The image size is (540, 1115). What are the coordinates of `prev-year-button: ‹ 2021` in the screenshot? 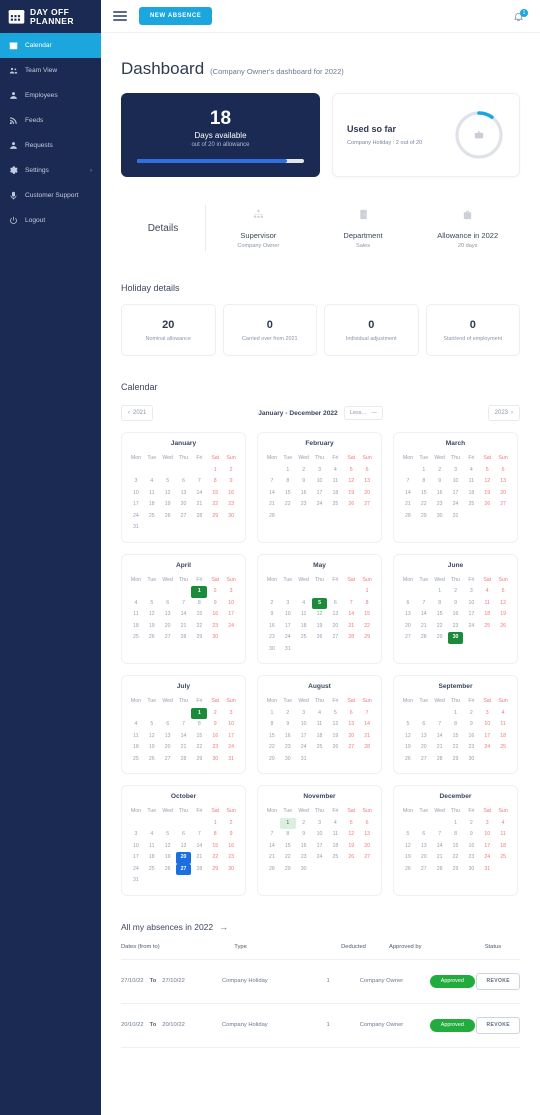 It's located at (137, 413).